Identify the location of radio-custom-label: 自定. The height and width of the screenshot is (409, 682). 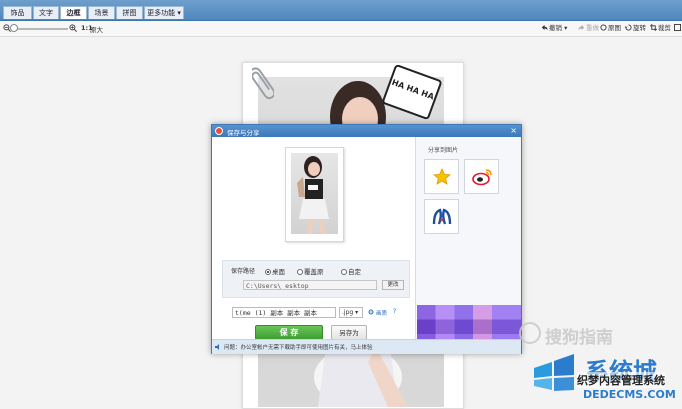
(354, 272).